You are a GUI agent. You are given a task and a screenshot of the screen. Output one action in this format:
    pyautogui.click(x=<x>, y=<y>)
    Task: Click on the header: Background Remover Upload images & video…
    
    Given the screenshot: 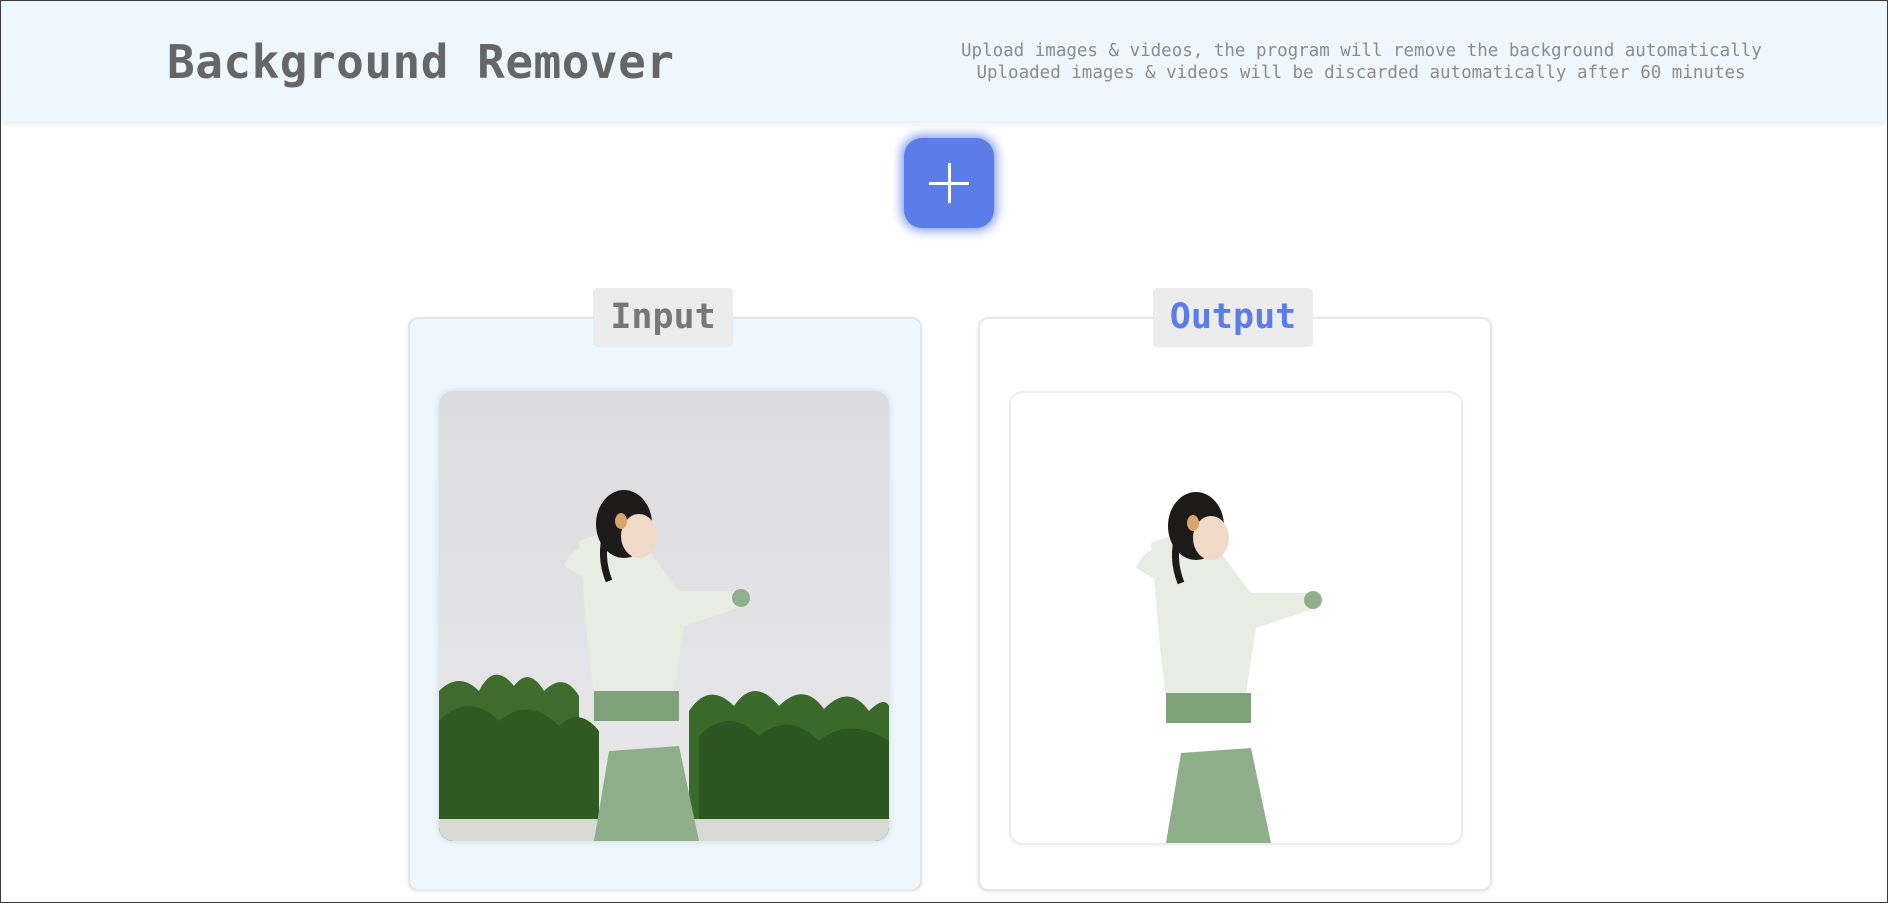 What is the action you would take?
    pyautogui.click(x=944, y=61)
    